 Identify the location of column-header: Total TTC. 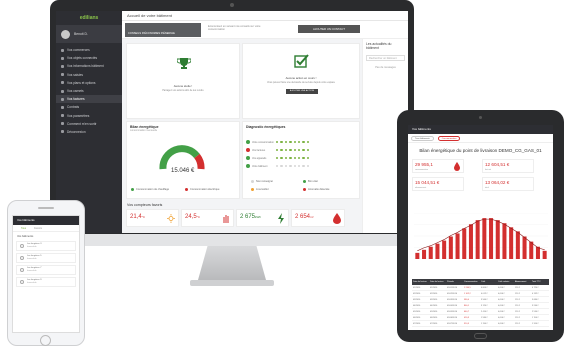
(540, 282).